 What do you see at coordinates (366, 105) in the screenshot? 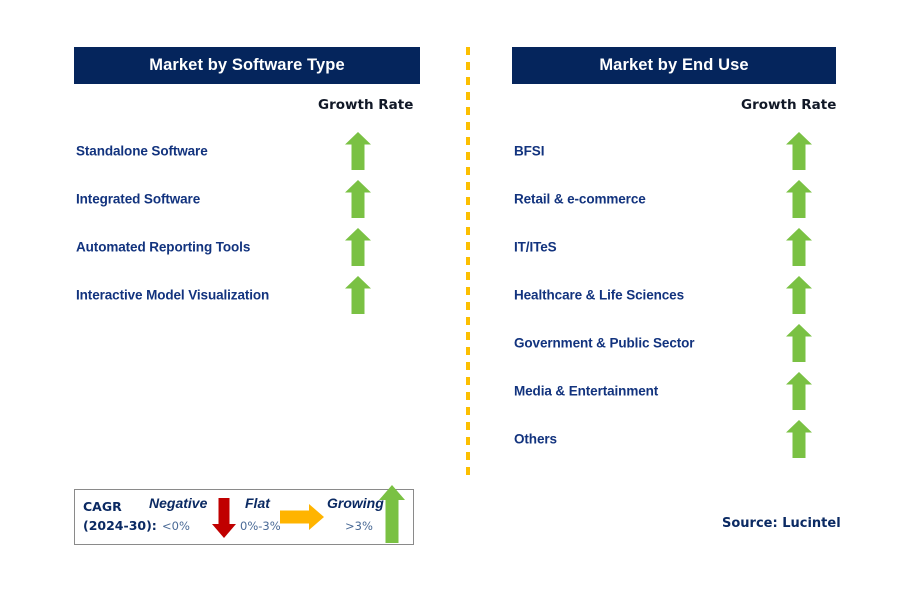
I see `growth-rate-column-header-software: Growth Rate` at bounding box center [366, 105].